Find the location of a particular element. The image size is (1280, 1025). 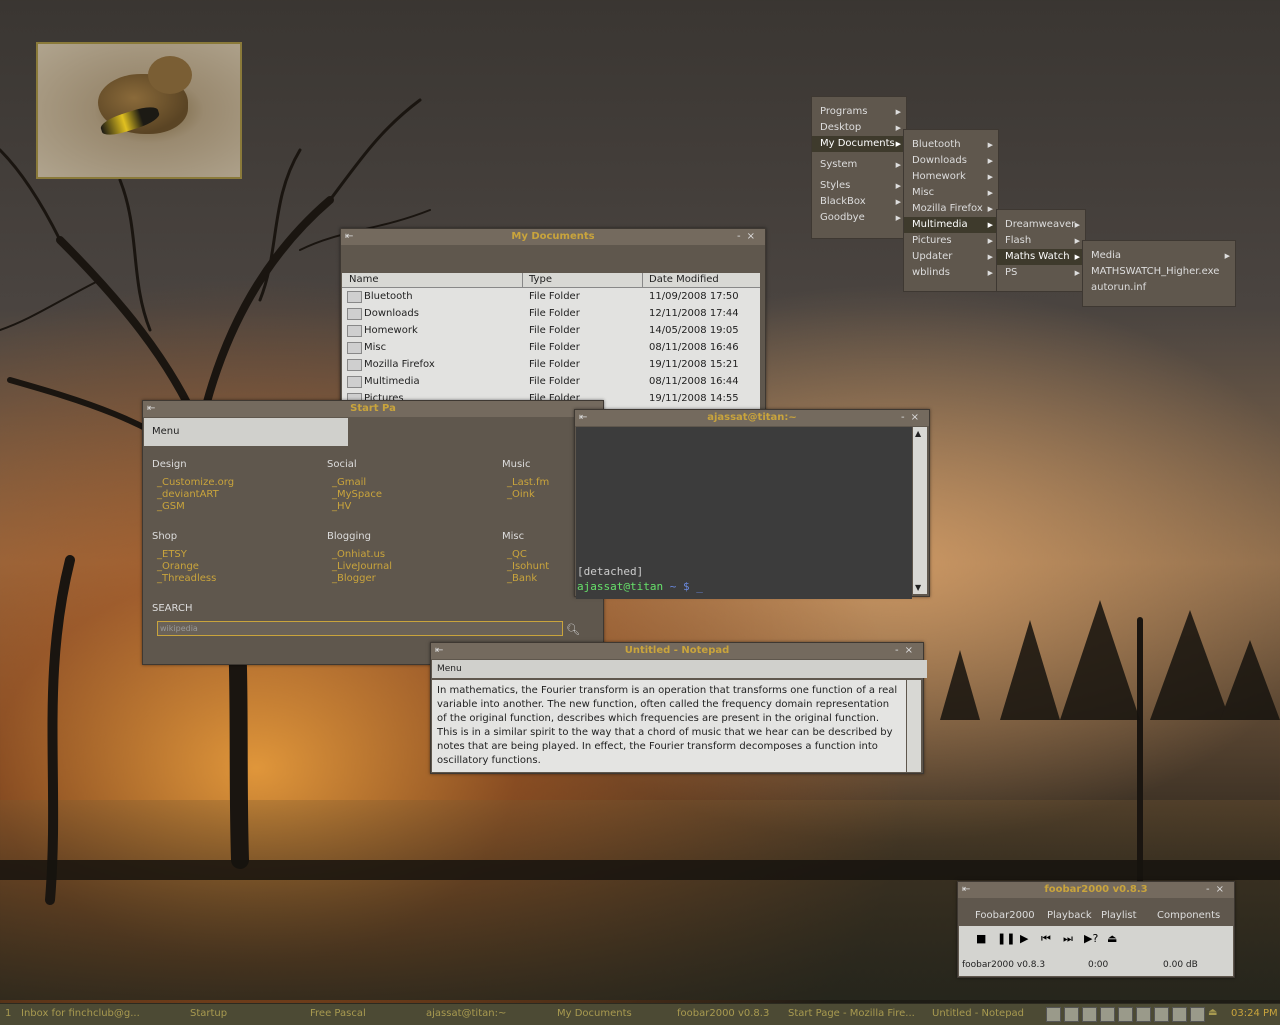

random-icon: ▶? is located at coordinates (1091, 938).